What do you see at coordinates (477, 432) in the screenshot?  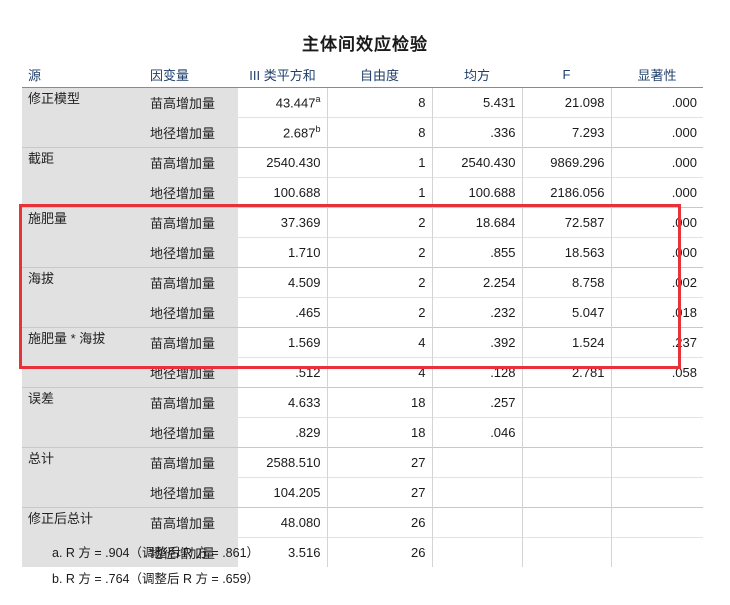 I see `ms-cell: .046` at bounding box center [477, 432].